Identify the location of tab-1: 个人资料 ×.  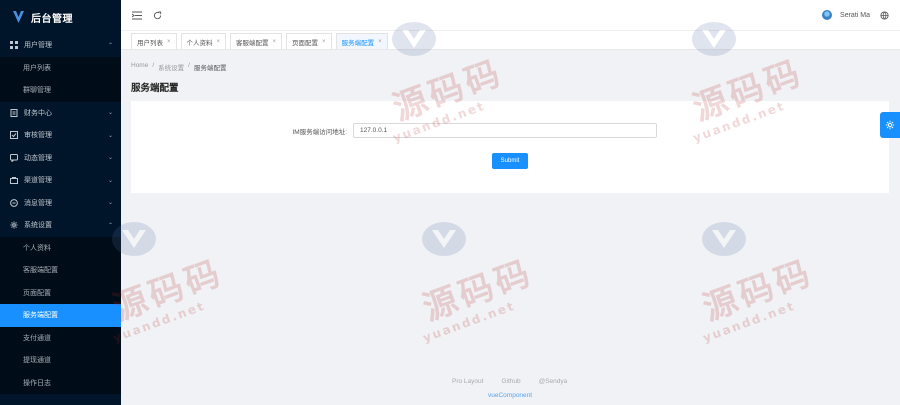
(203, 41).